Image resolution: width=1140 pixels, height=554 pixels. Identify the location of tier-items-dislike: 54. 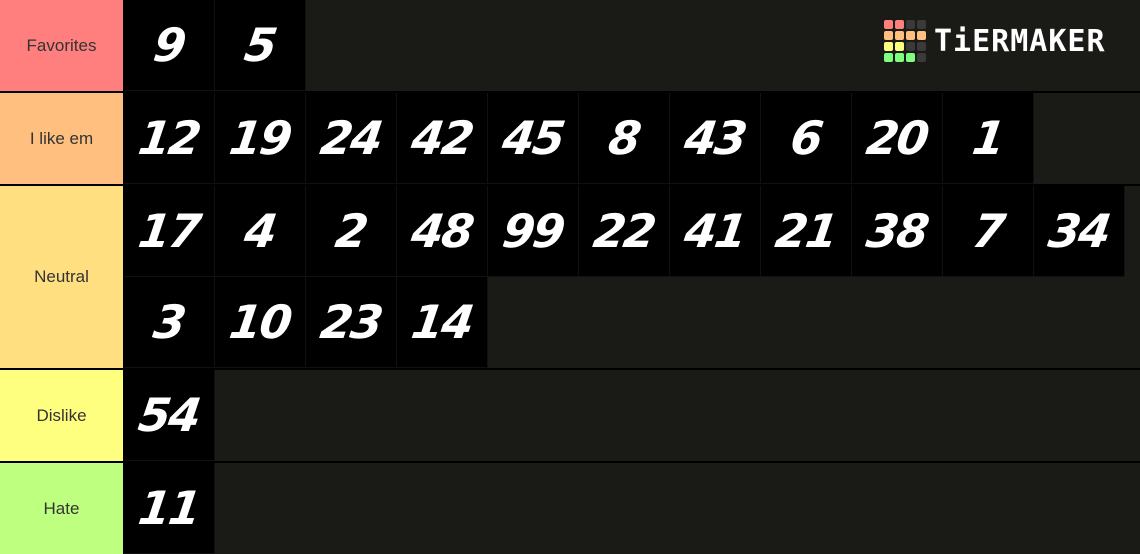
(632, 415).